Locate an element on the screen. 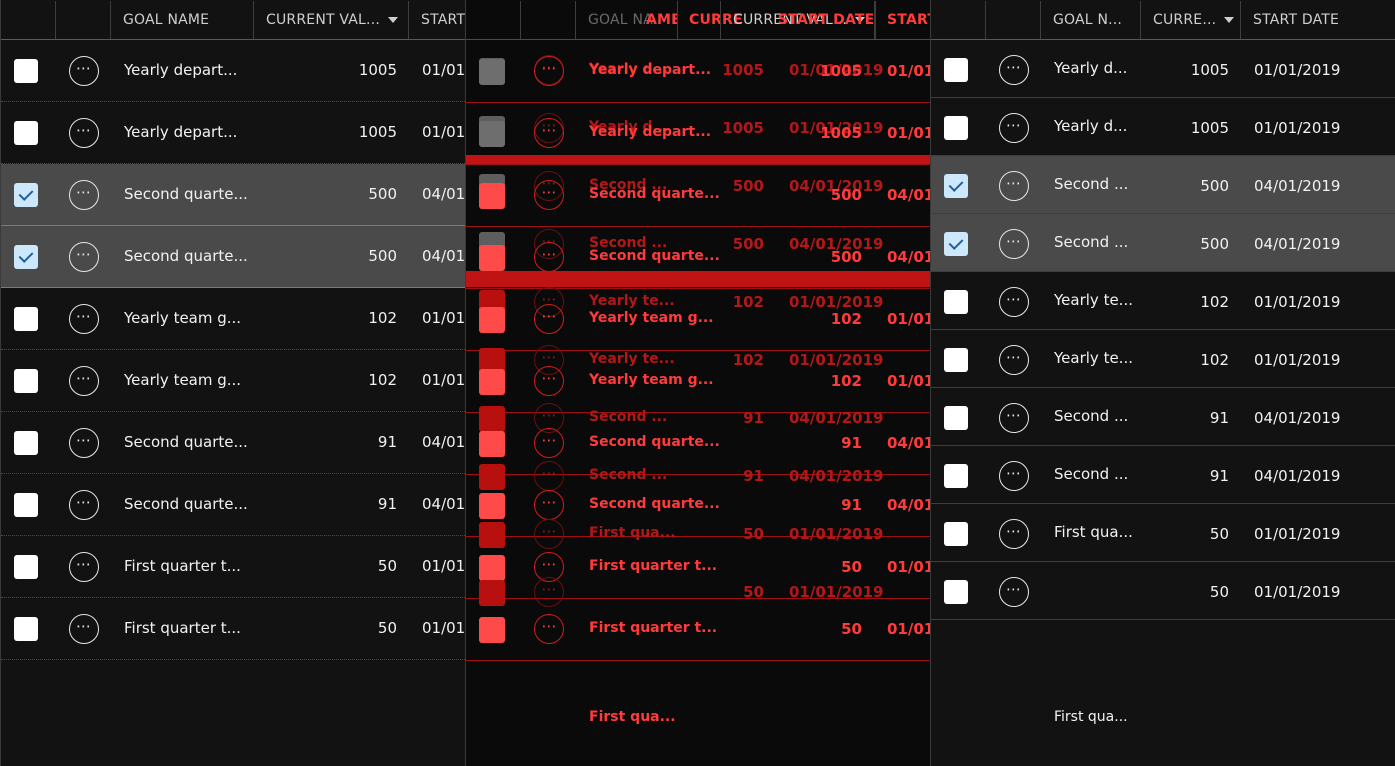 This screenshot has width=1395, height=766. row-checkbox-ghost is located at coordinates (492, 535).